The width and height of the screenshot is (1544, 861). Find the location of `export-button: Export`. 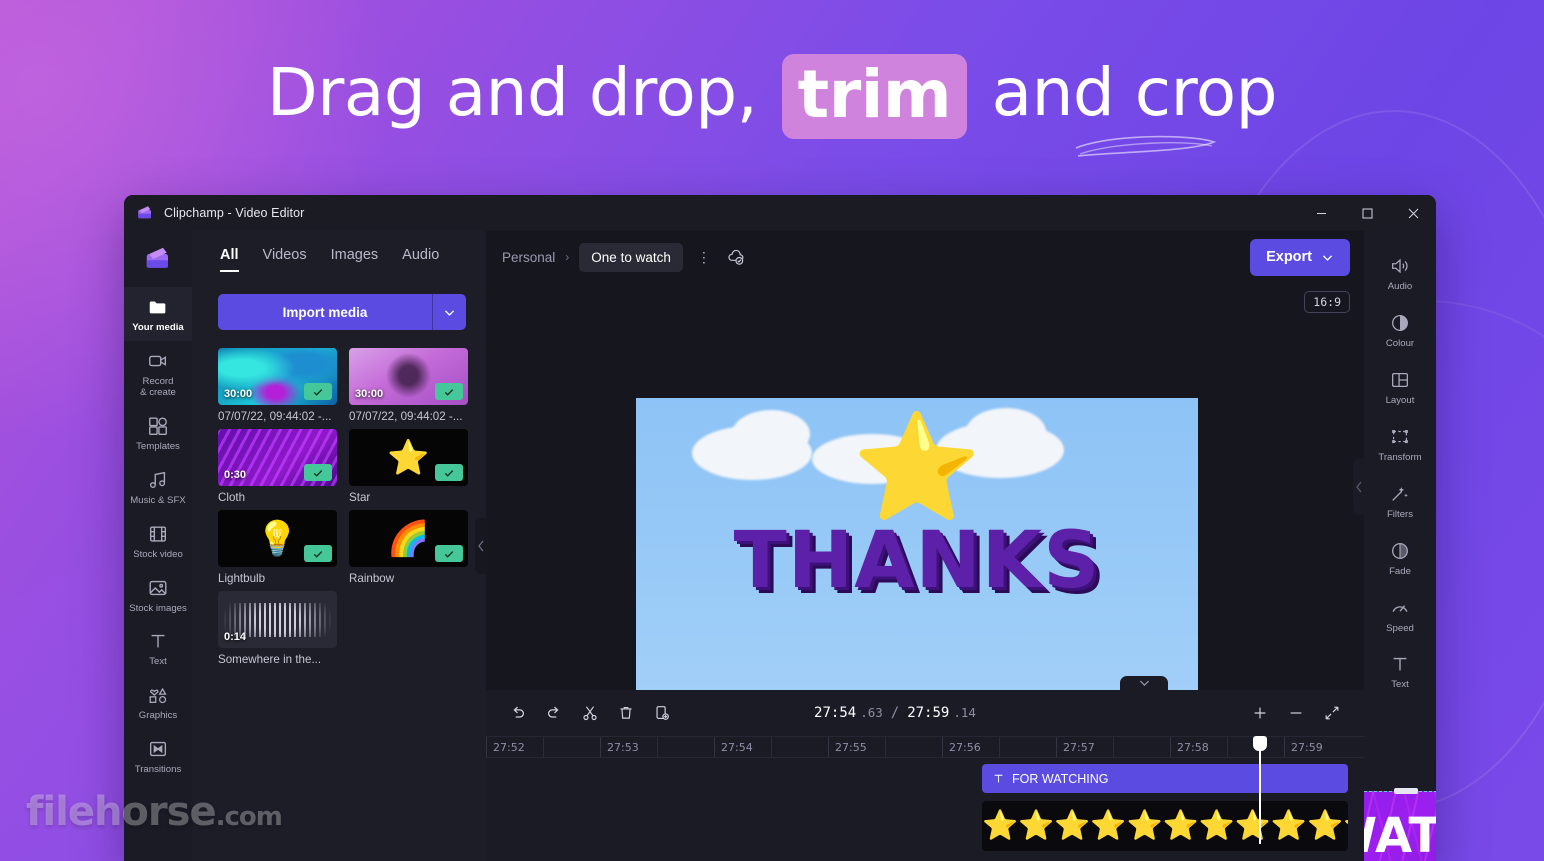

export-button: Export is located at coordinates (1300, 257).